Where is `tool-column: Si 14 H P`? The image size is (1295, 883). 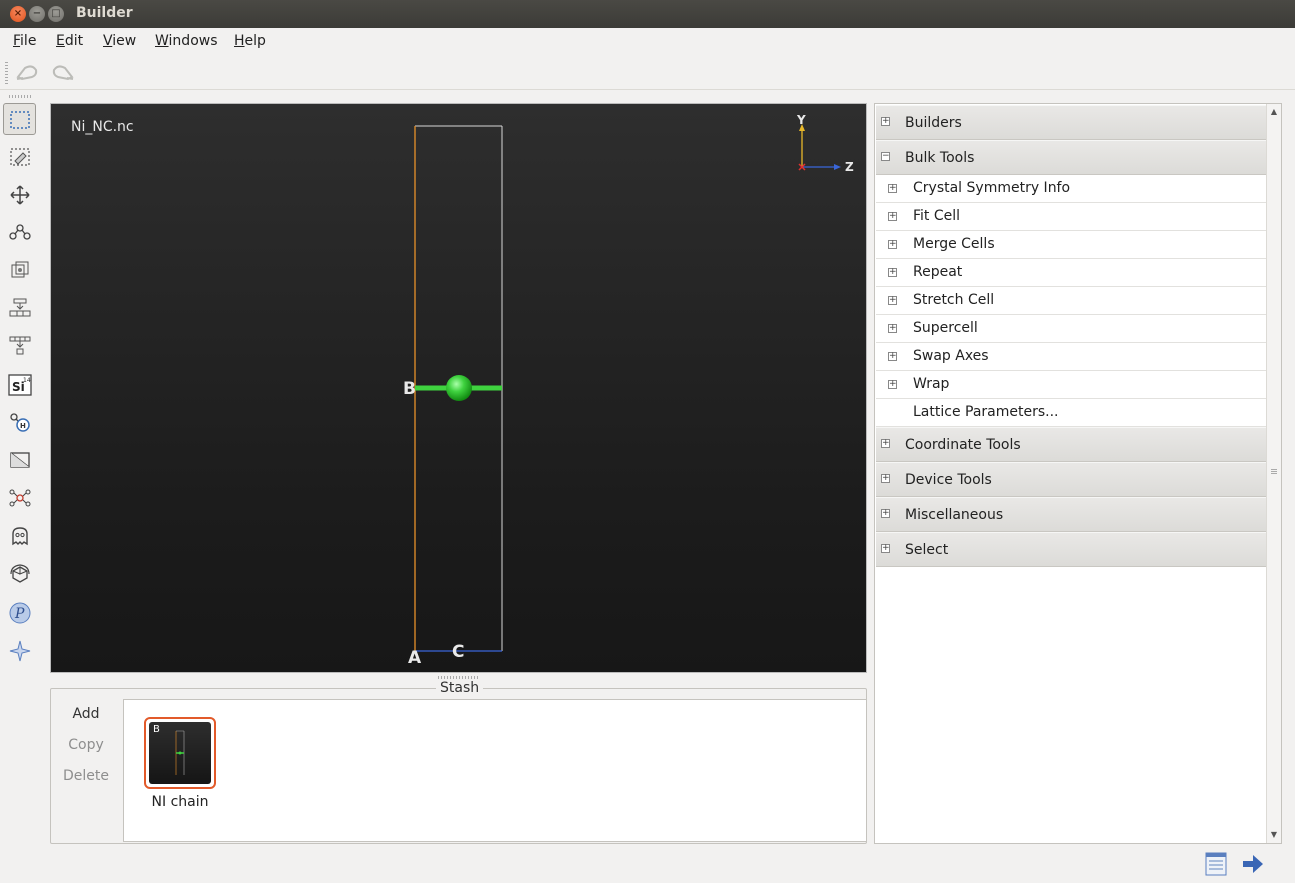
tool-column: Si 14 H P is located at coordinates (20, 382).